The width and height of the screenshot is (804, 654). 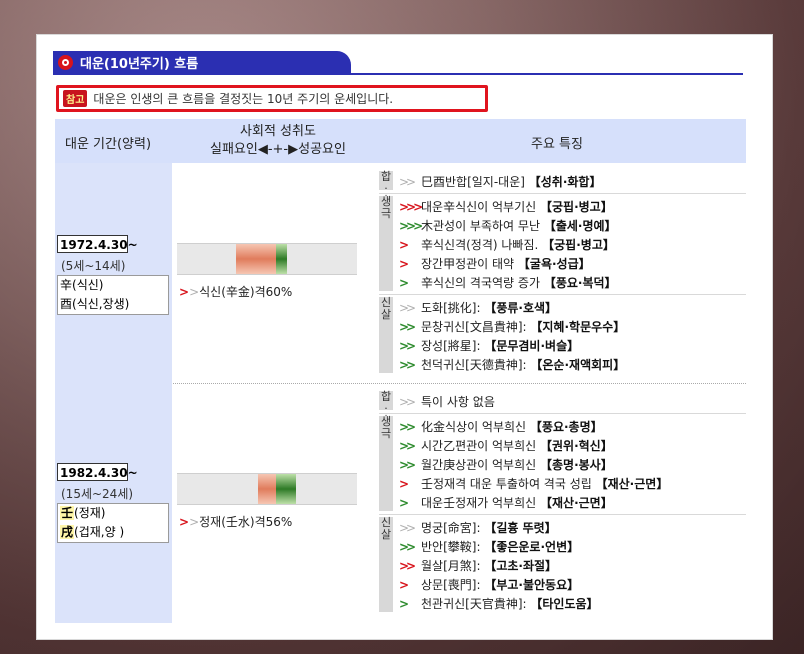 I want to click on feature-item: >> 巳酉반합[일지-대운] 【성취·화합】, so click(x=500, y=181).